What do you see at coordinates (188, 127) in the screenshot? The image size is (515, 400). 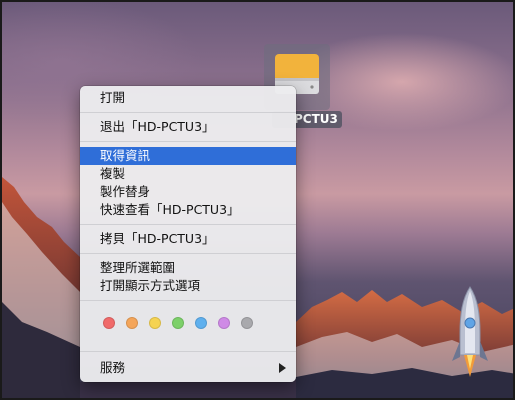 I see `menu-item-eject: 退出「HD-PCTU3」` at bounding box center [188, 127].